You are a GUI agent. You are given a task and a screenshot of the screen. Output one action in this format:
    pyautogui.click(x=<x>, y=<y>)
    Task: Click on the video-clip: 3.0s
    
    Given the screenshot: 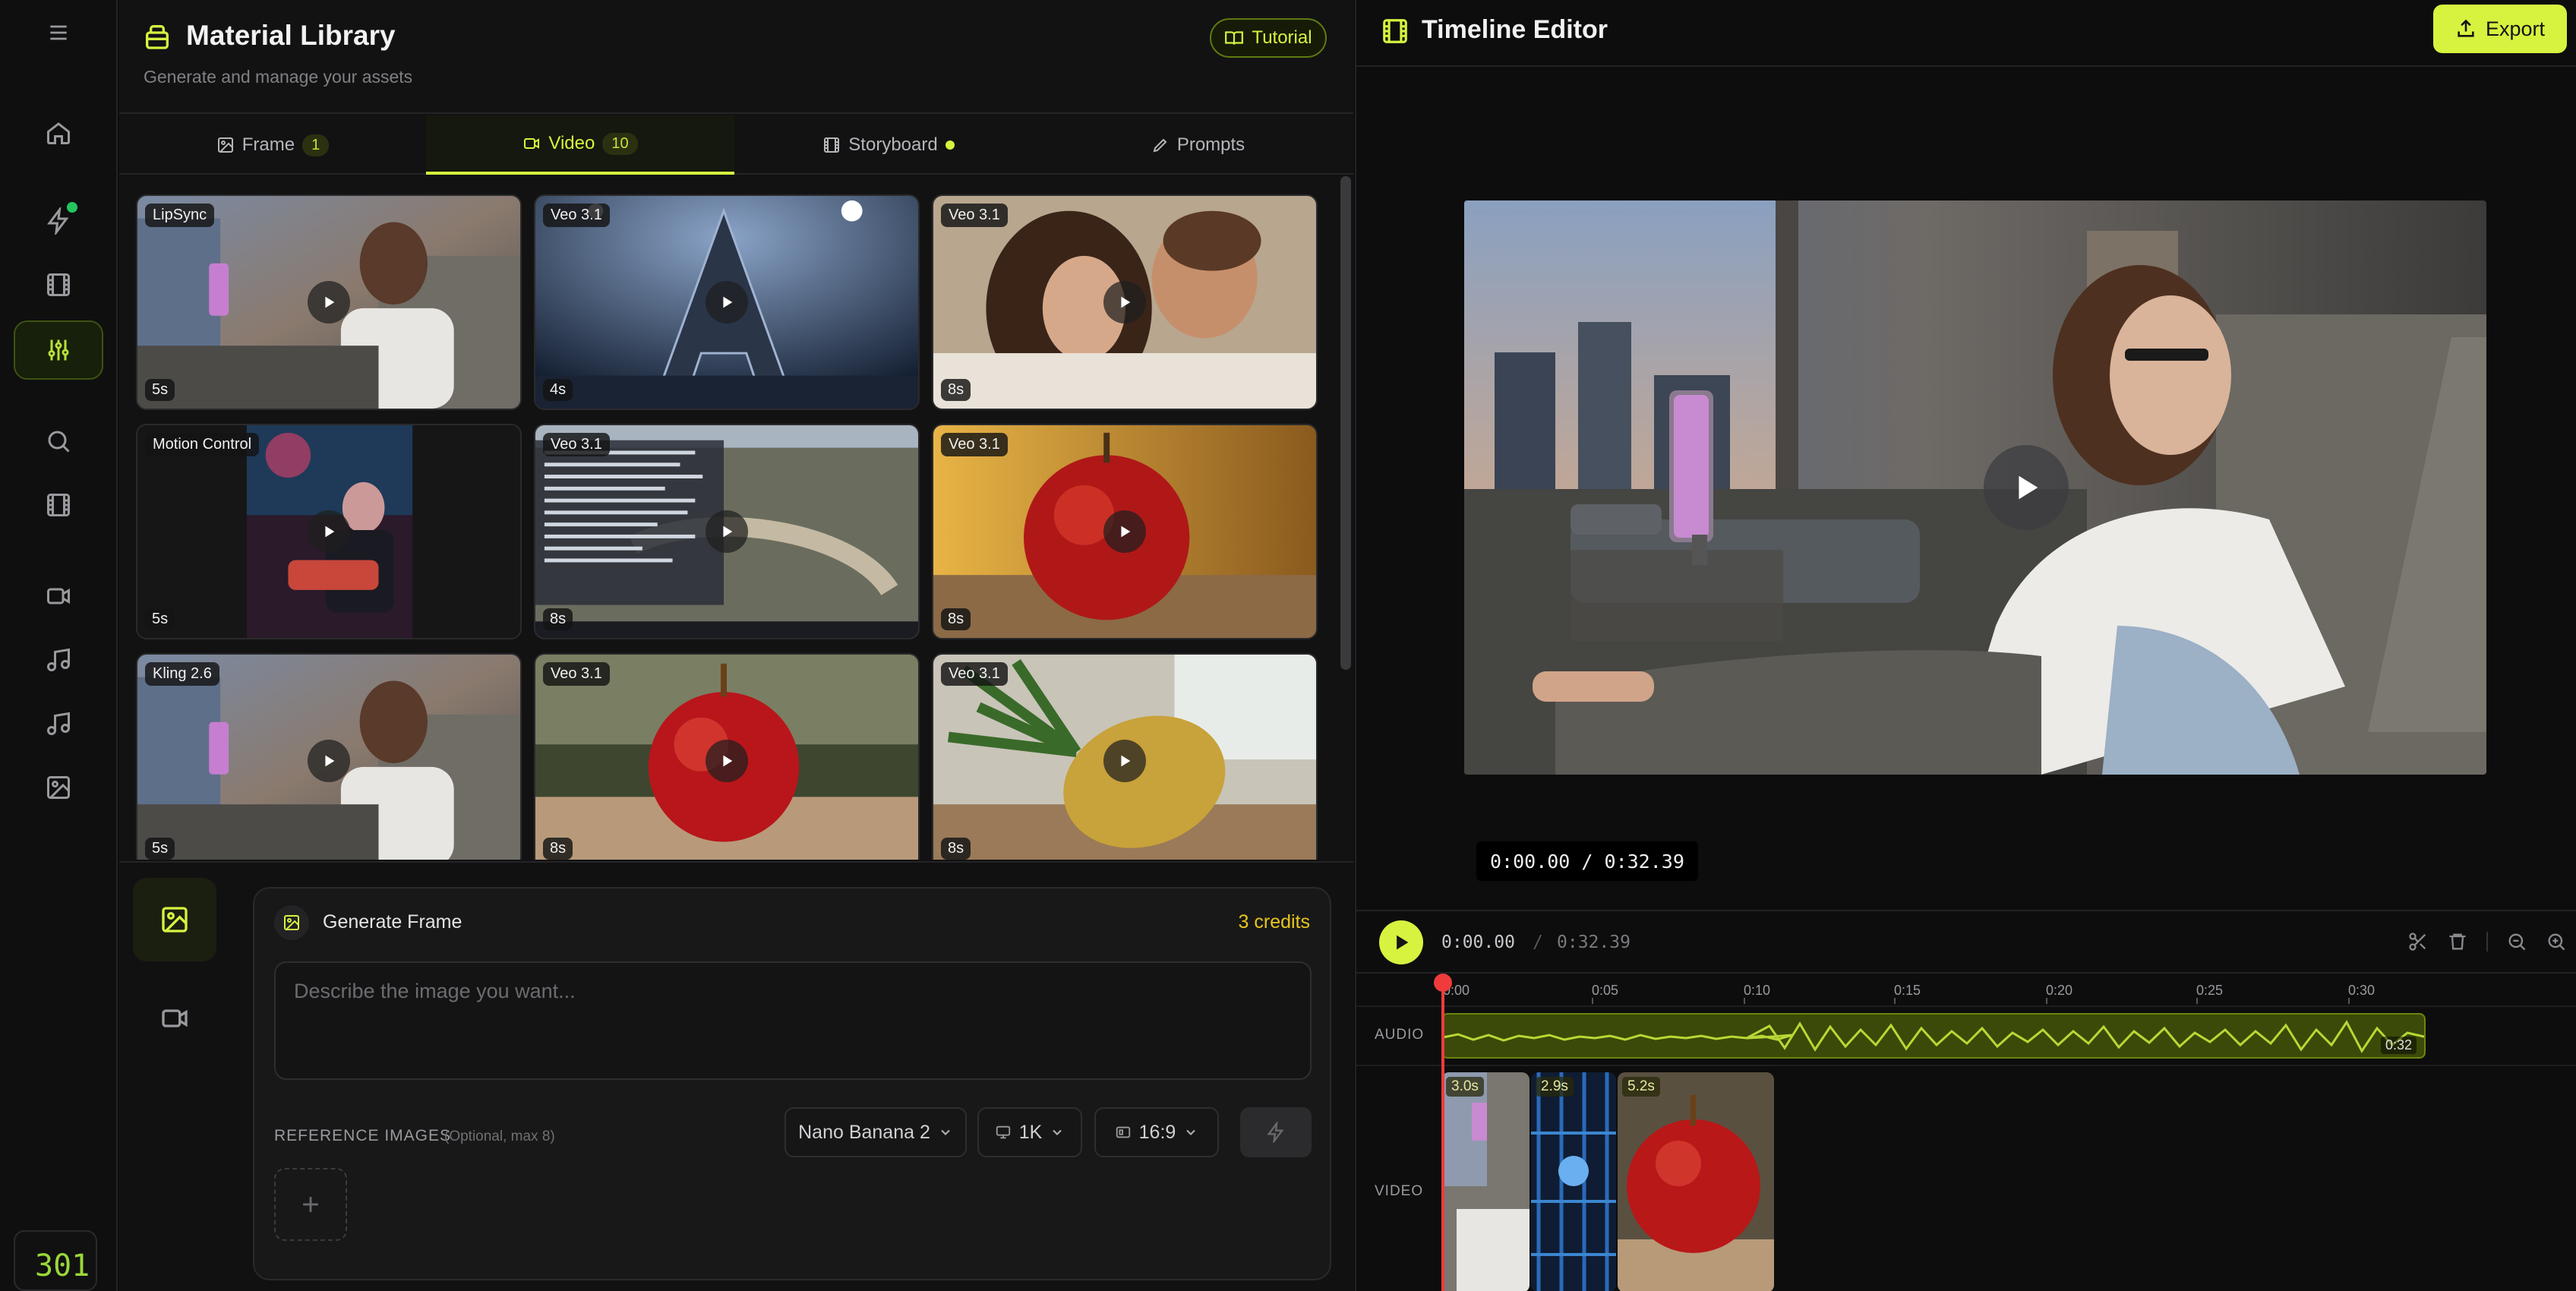 What is the action you would take?
    pyautogui.click(x=1485, y=1181)
    